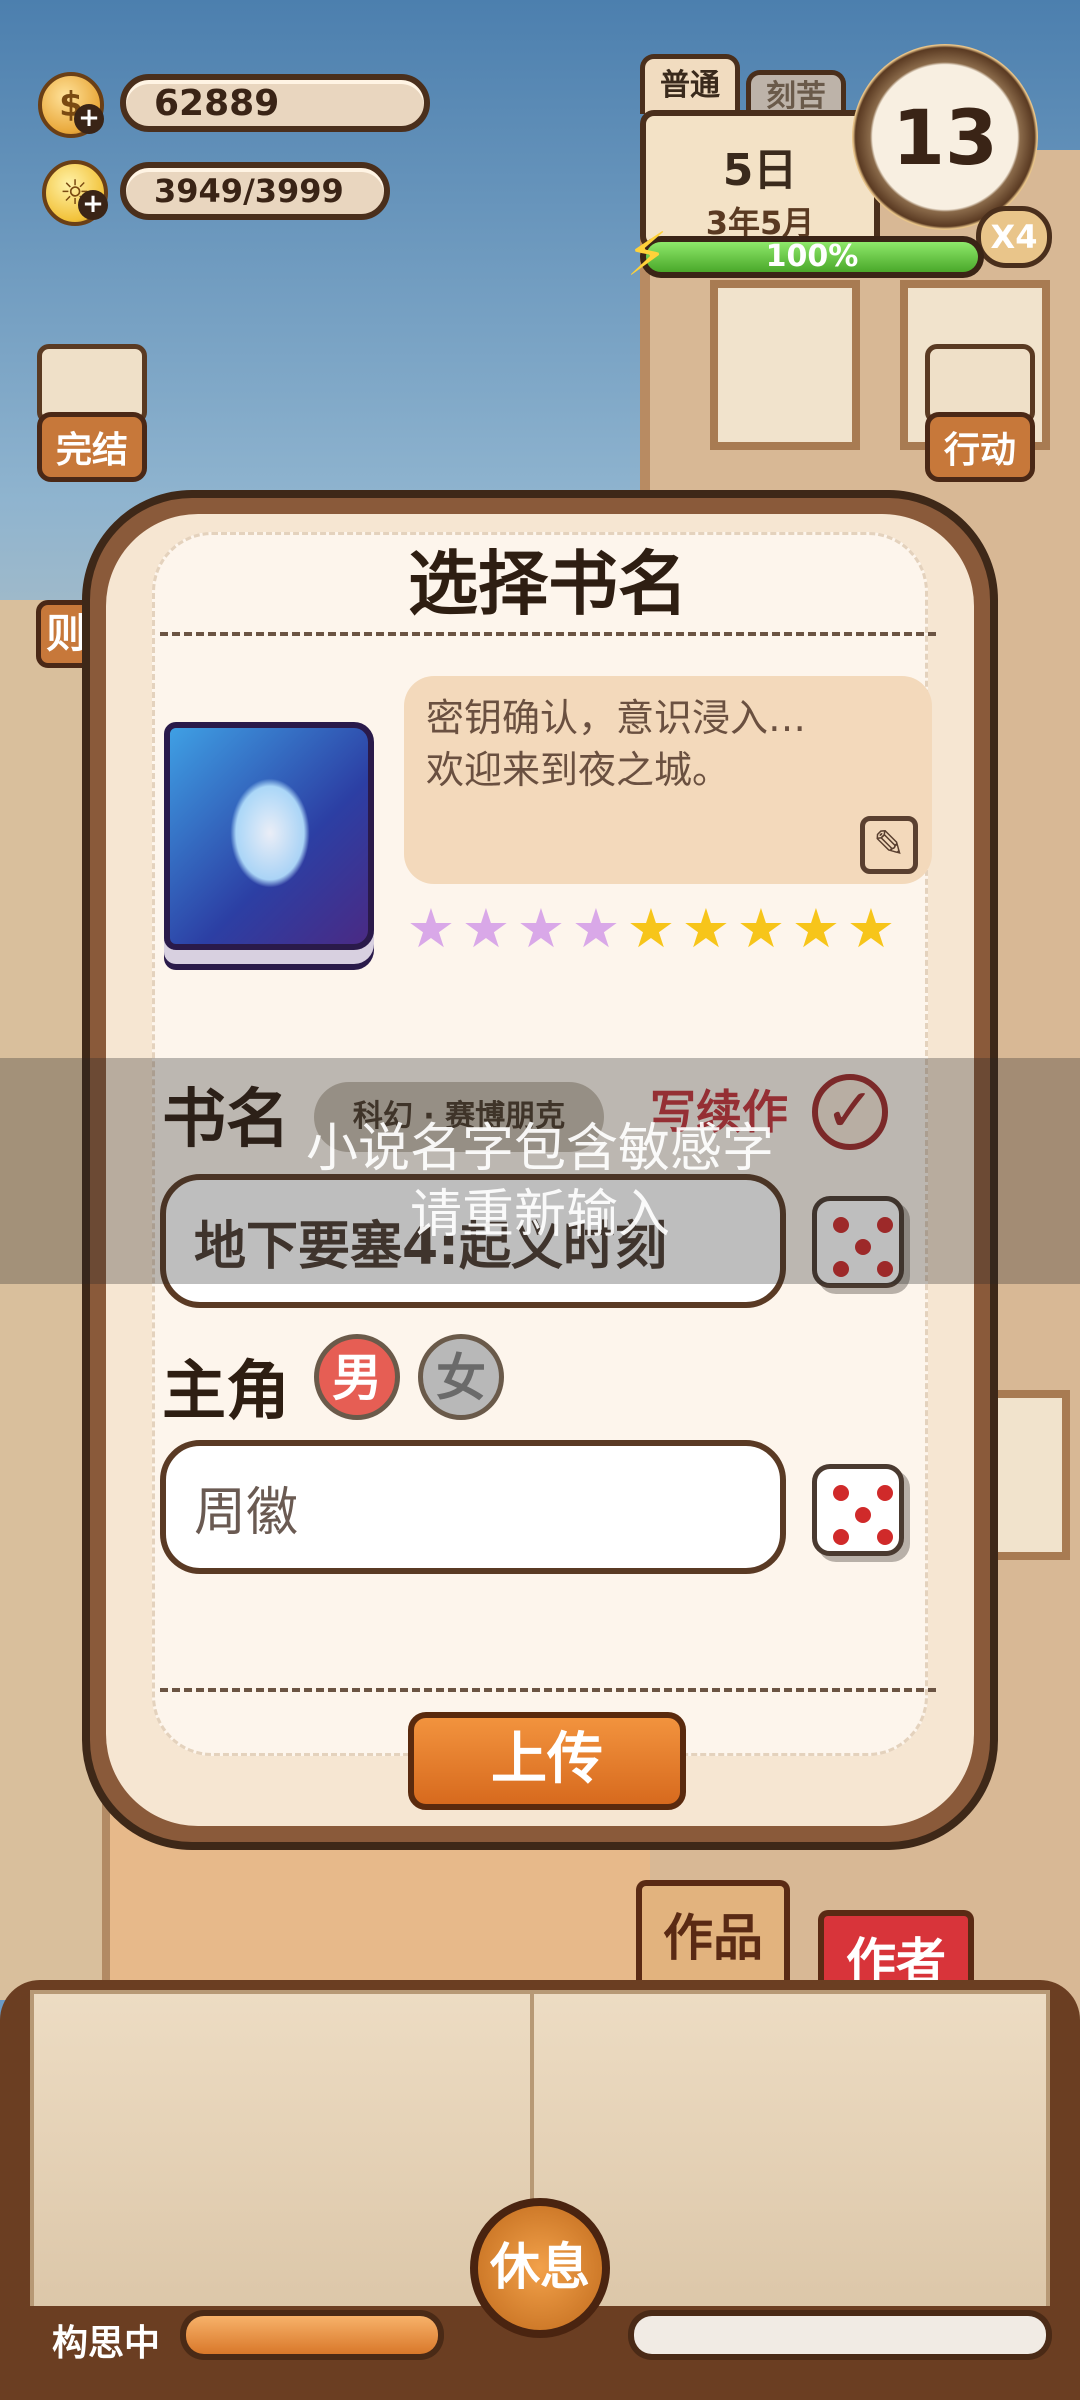 The image size is (1080, 2400). Describe the element at coordinates (540, 2268) in the screenshot. I see `rest-button: 休息` at that location.